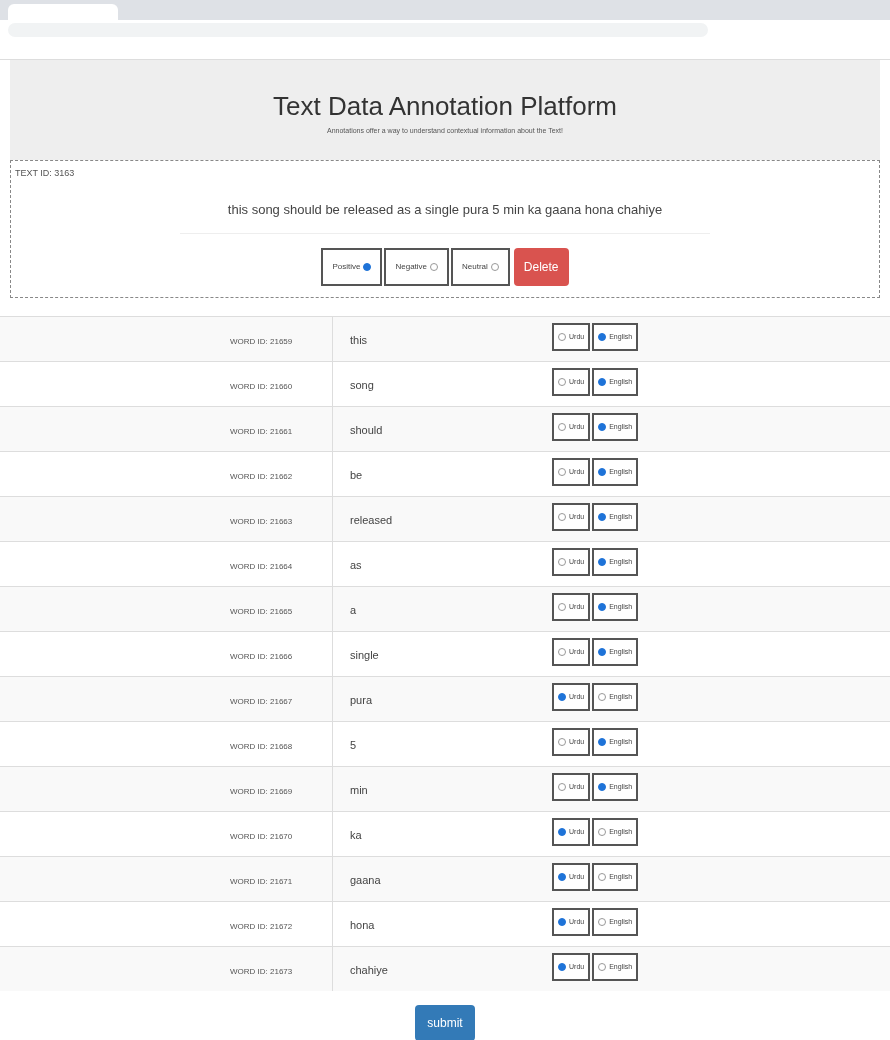 This screenshot has height=1040, width=890. What do you see at coordinates (261, 386) in the screenshot?
I see `word-id: WORD ID: 21660` at bounding box center [261, 386].